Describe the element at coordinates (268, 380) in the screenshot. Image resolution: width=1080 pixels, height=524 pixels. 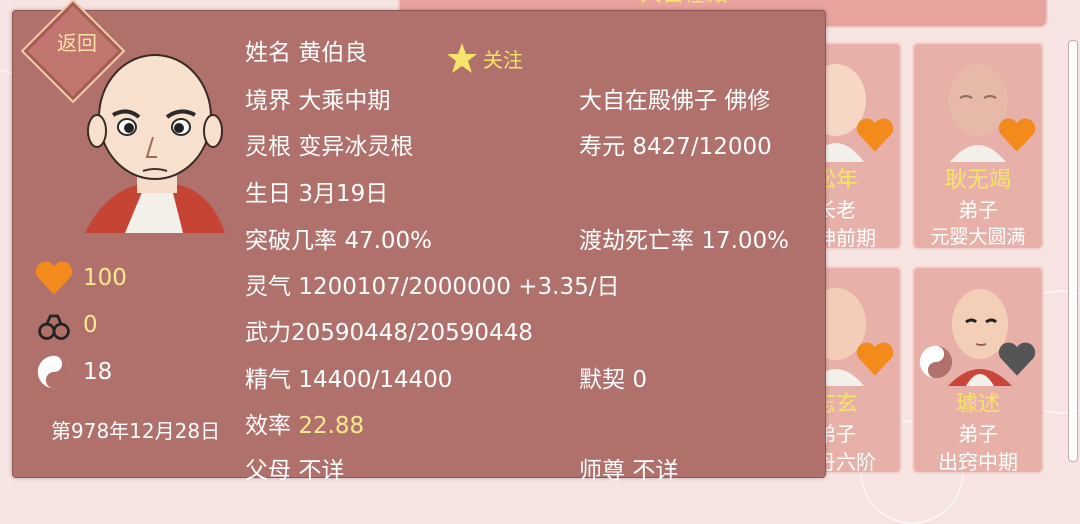
I see `essence-label: 精气` at that location.